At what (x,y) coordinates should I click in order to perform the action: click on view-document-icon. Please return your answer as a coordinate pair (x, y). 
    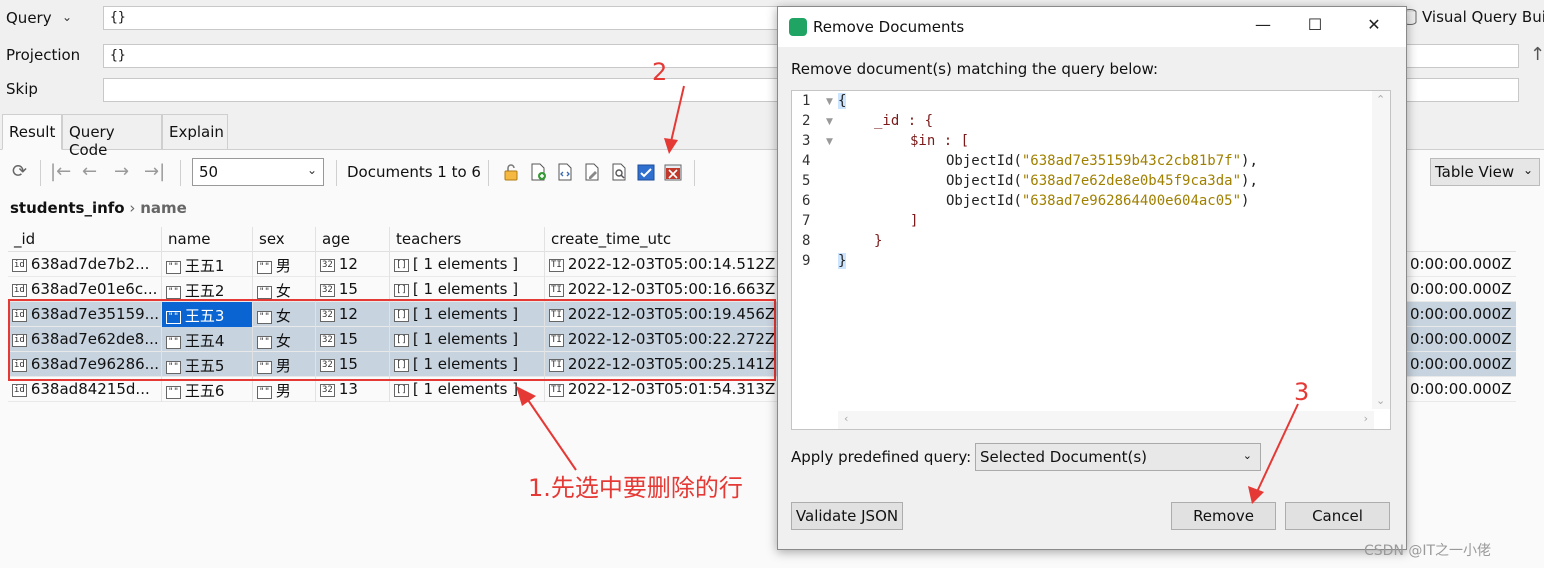
    Looking at the image, I should click on (565, 172).